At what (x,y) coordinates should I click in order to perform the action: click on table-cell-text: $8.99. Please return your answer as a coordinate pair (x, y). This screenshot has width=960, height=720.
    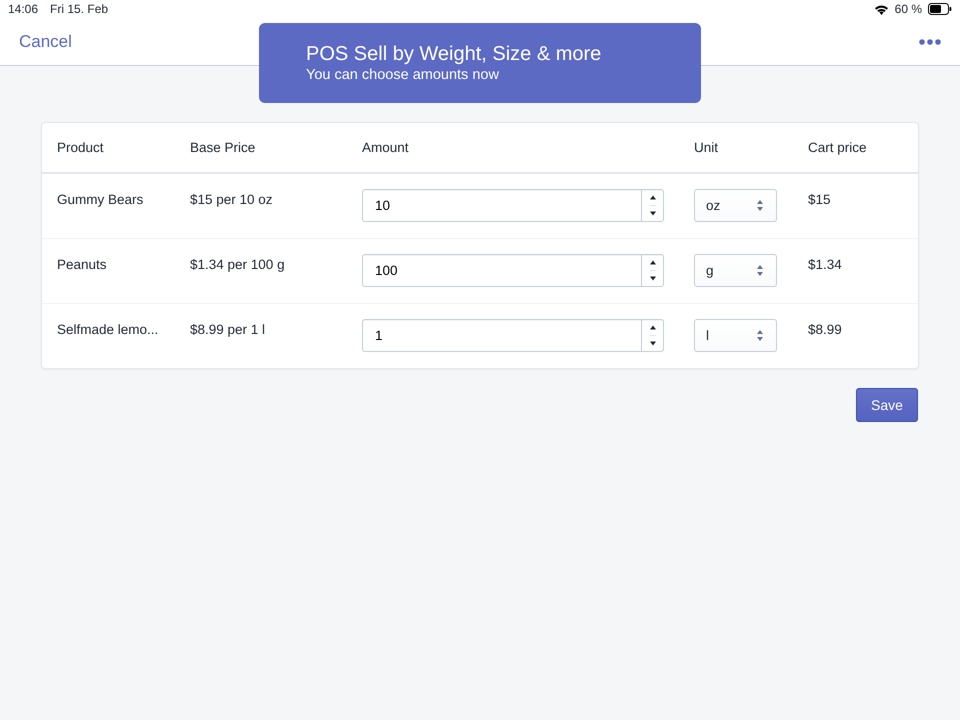
    Looking at the image, I should click on (825, 329).